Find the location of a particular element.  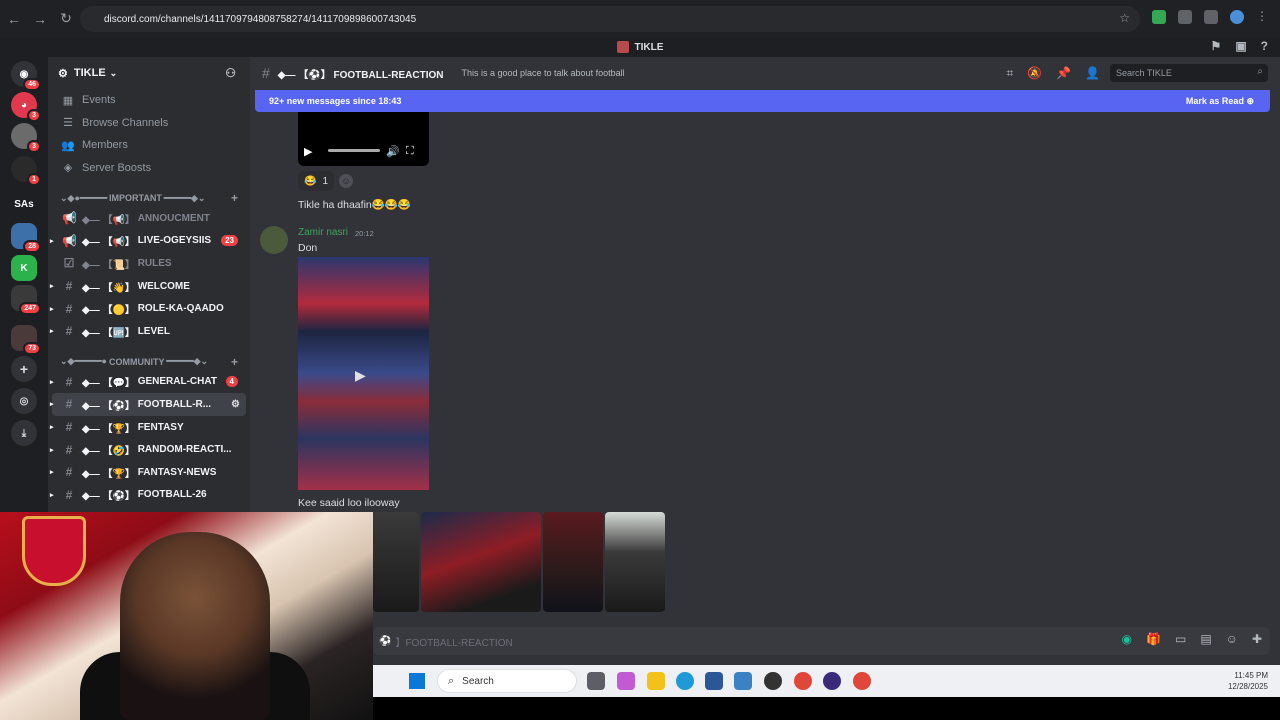

copilot-icon is located at coordinates (626, 681).